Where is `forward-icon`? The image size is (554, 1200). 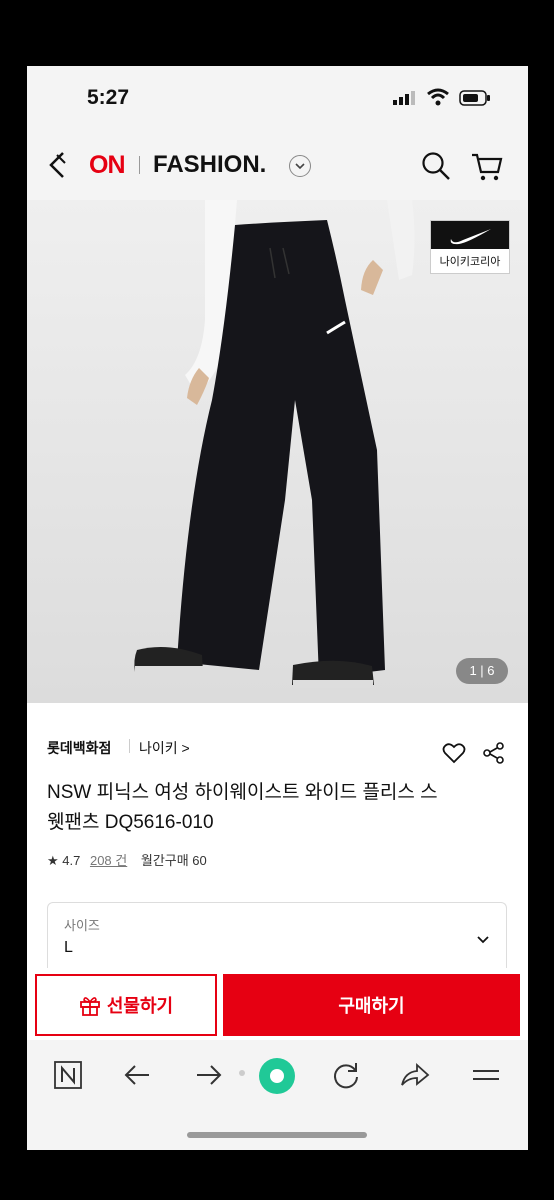 forward-icon is located at coordinates (208, 1075).